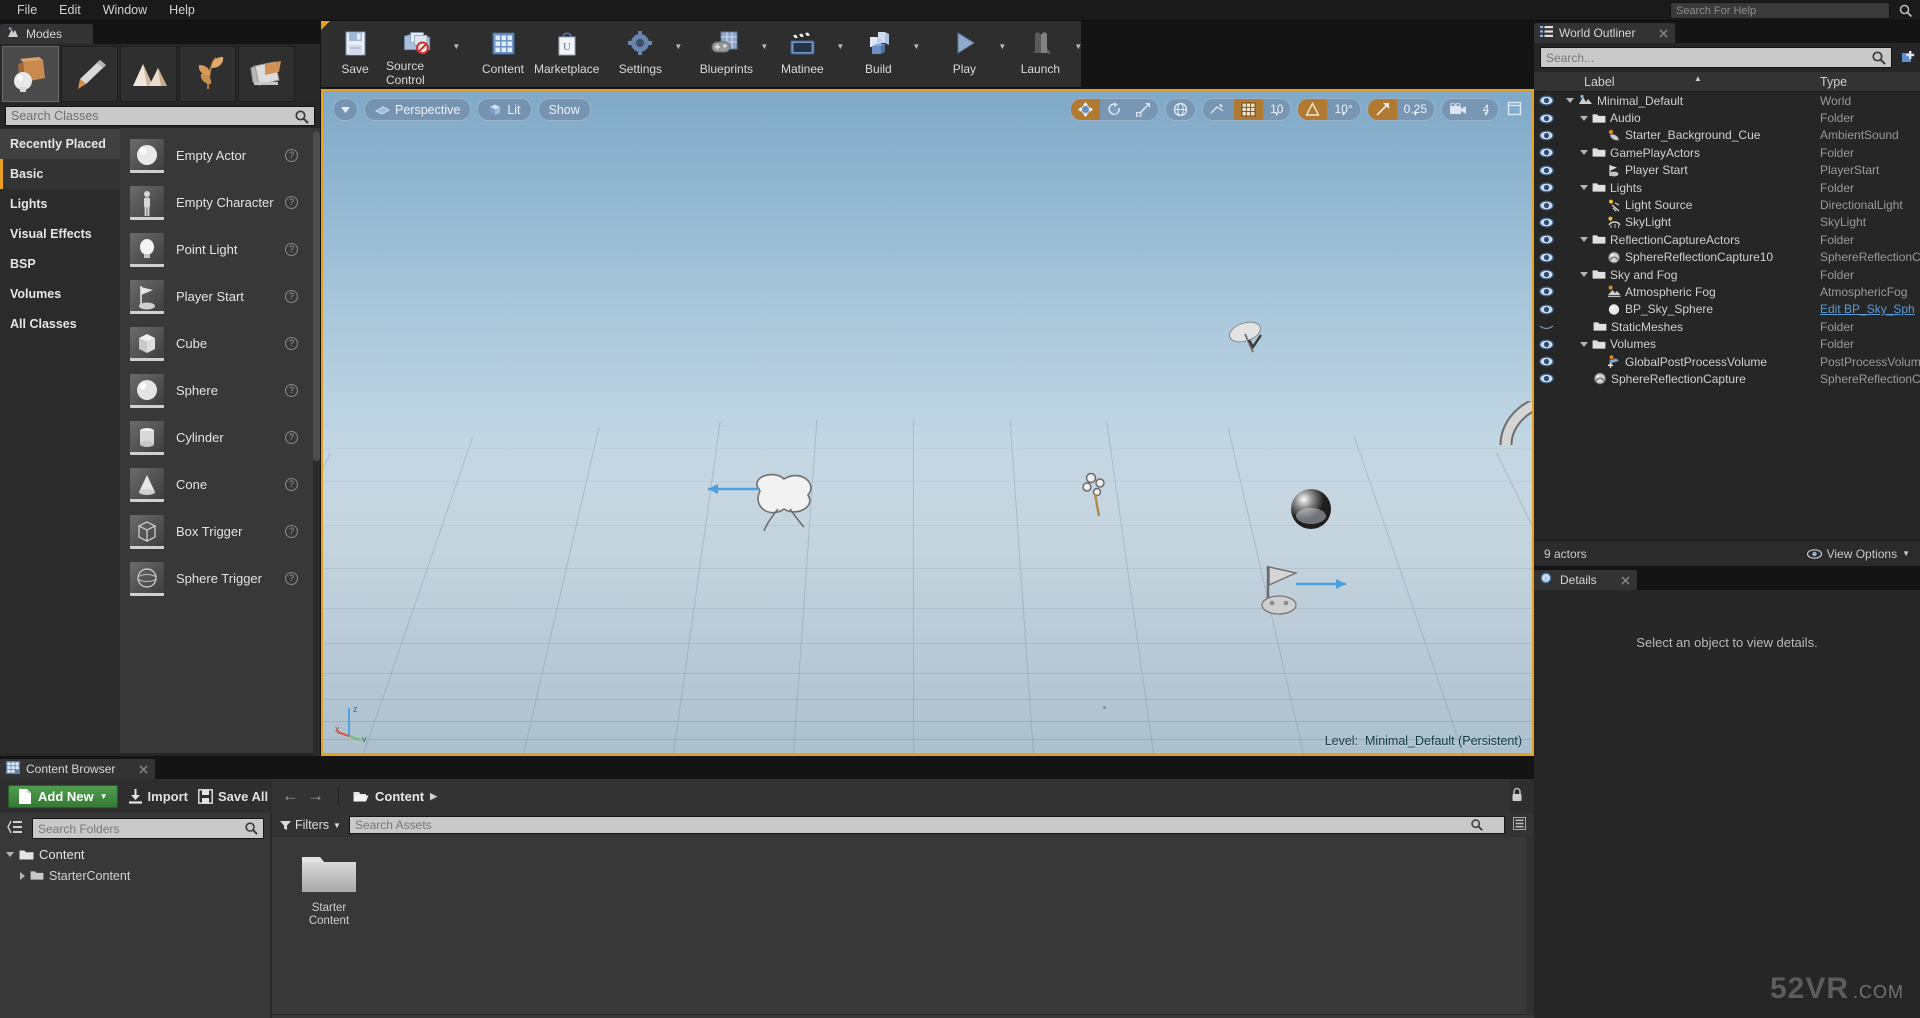  Describe the element at coordinates (1143, 109) in the screenshot. I see `scale-mode-button` at that location.